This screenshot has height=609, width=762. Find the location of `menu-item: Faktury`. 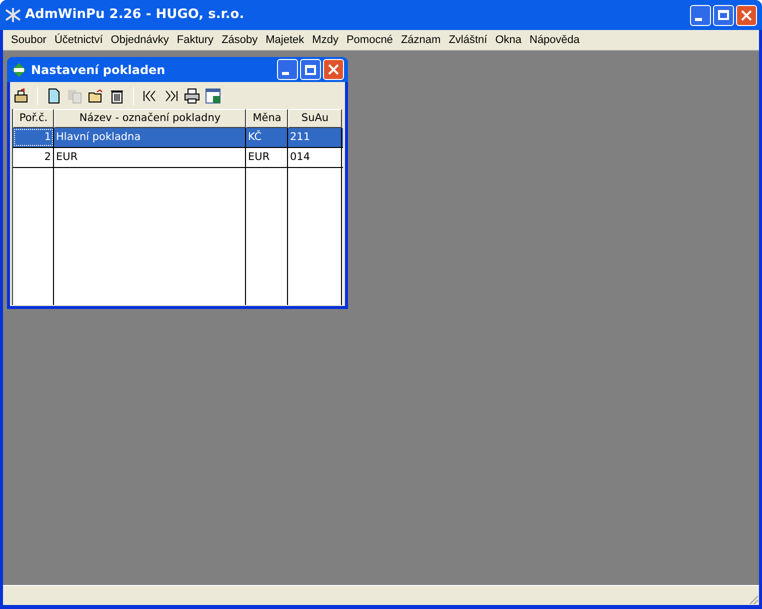

menu-item: Faktury is located at coordinates (195, 40).